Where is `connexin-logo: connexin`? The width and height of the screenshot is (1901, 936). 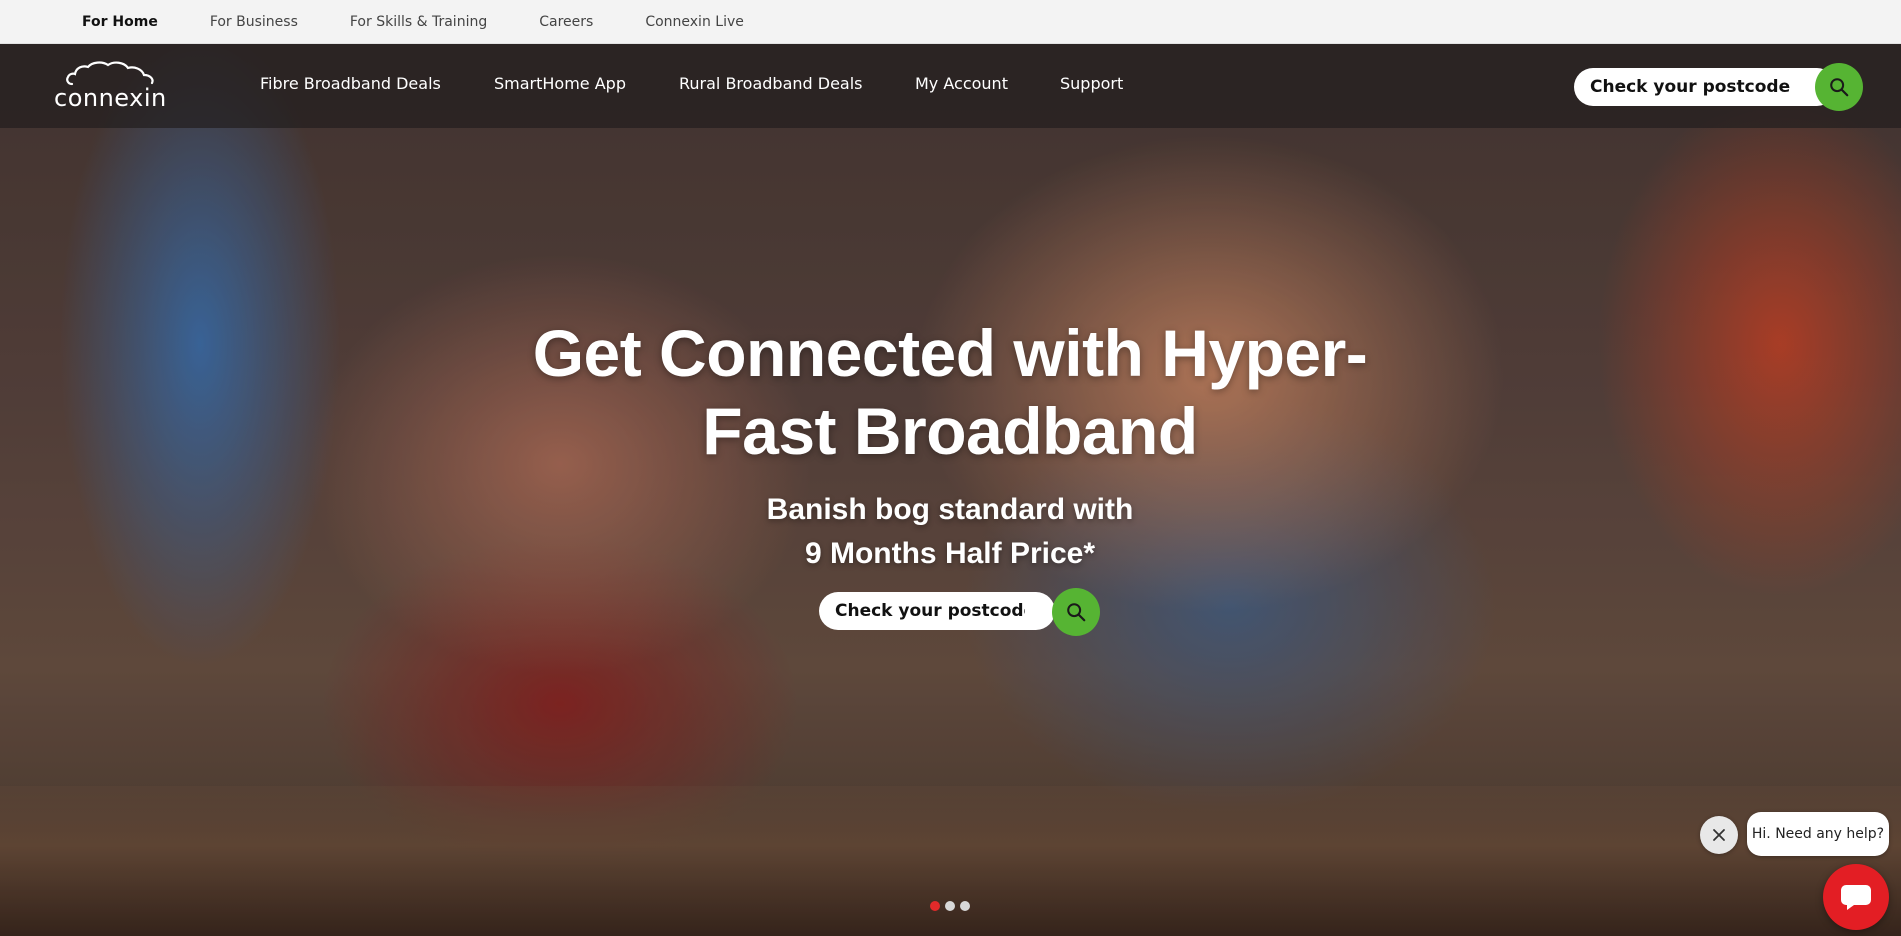 connexin-logo: connexin is located at coordinates (110, 88).